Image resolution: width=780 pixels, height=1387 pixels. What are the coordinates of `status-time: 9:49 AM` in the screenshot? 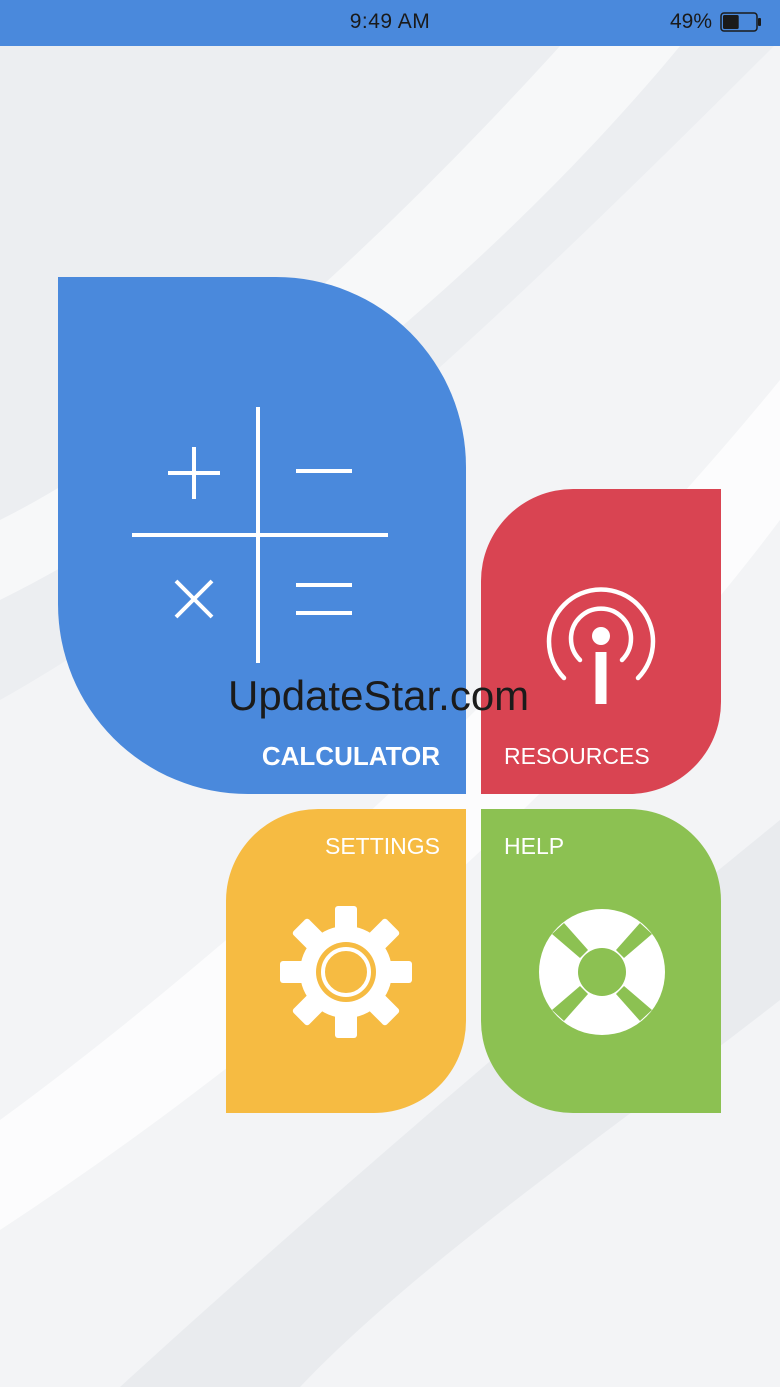 It's located at (390, 21).